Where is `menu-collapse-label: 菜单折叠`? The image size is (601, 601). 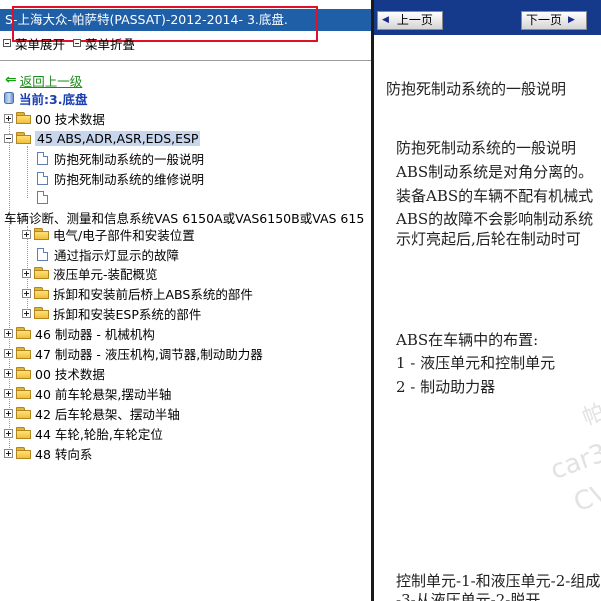 menu-collapse-label: 菜单折叠 is located at coordinates (110, 44).